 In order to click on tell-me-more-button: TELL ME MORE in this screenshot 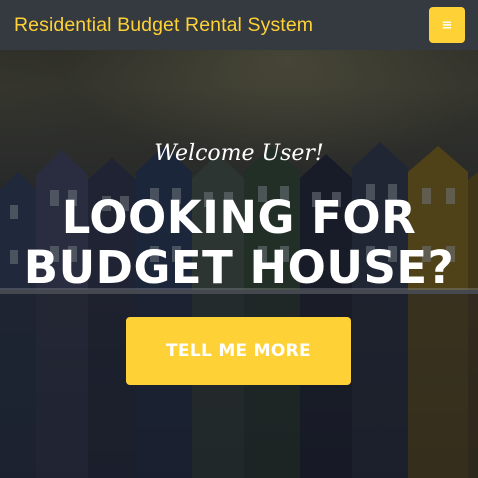, I will do `click(238, 351)`.